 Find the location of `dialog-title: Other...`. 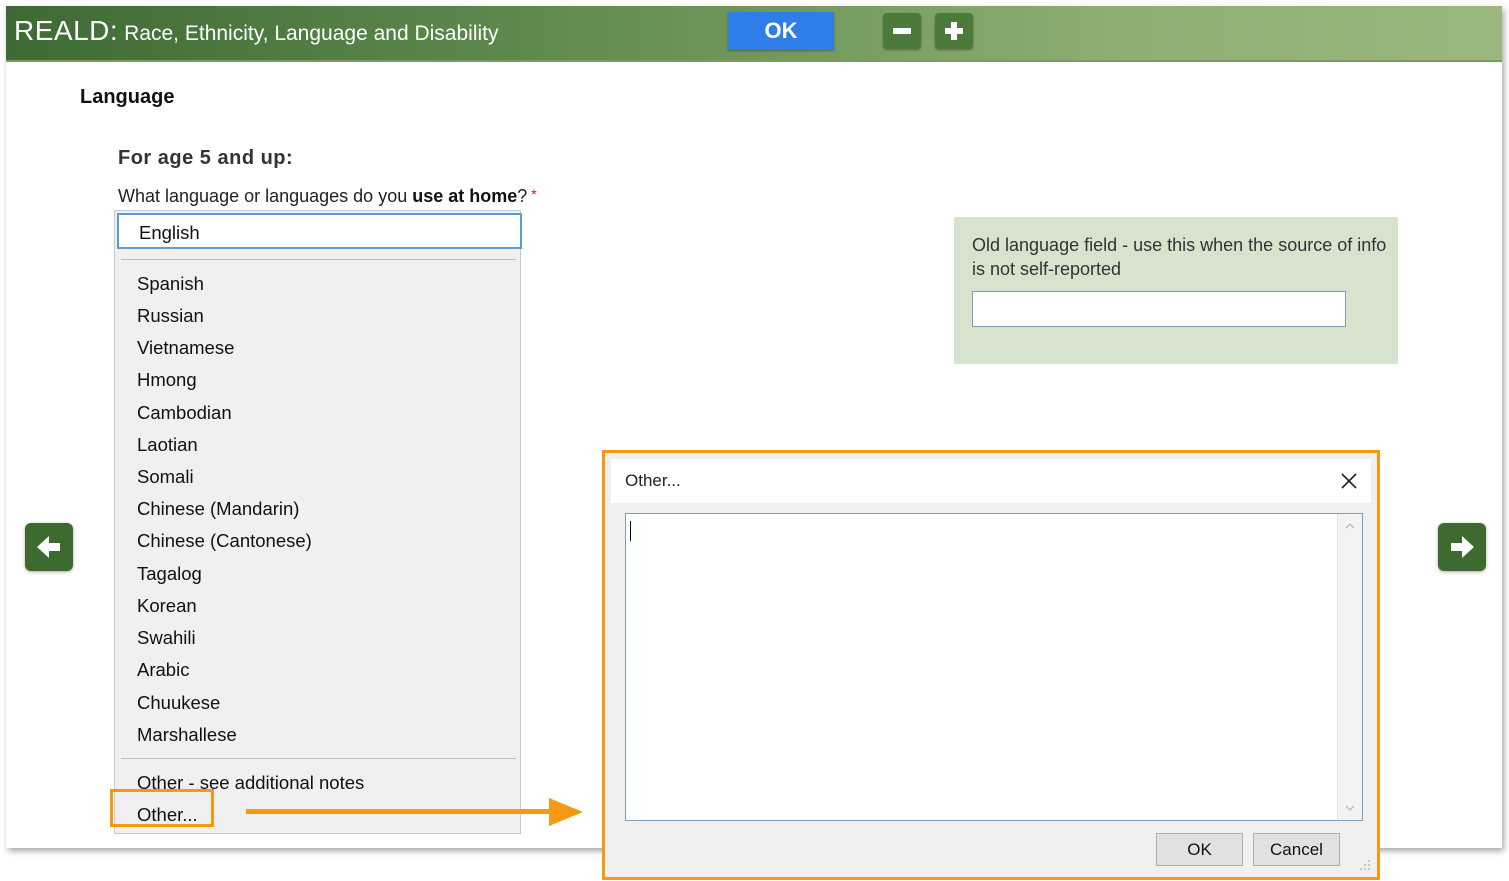

dialog-title: Other... is located at coordinates (653, 480).